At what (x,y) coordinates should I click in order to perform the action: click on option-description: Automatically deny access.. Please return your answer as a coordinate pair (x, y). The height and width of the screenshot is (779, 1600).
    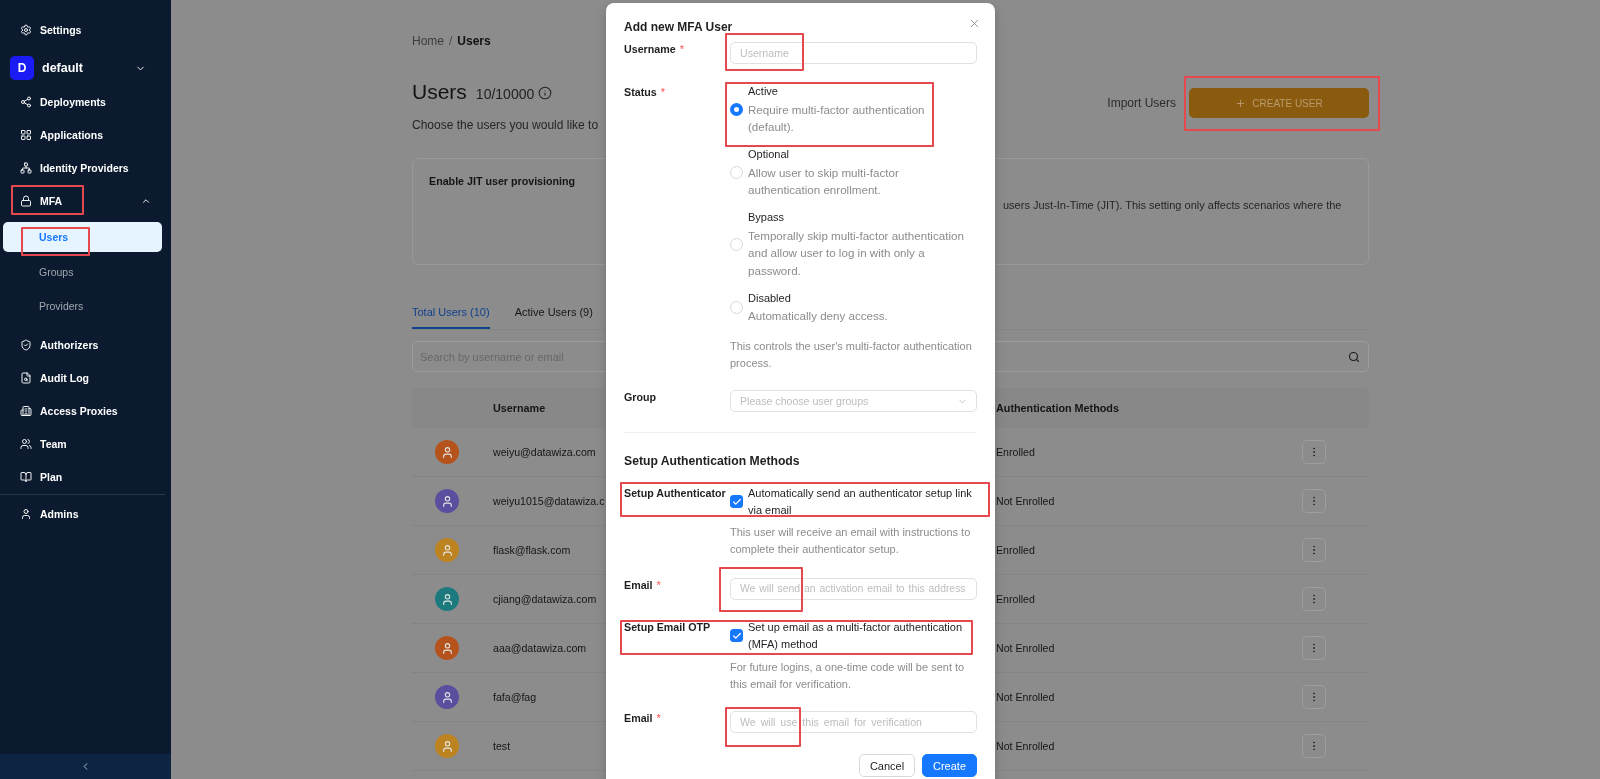
    Looking at the image, I should click on (818, 316).